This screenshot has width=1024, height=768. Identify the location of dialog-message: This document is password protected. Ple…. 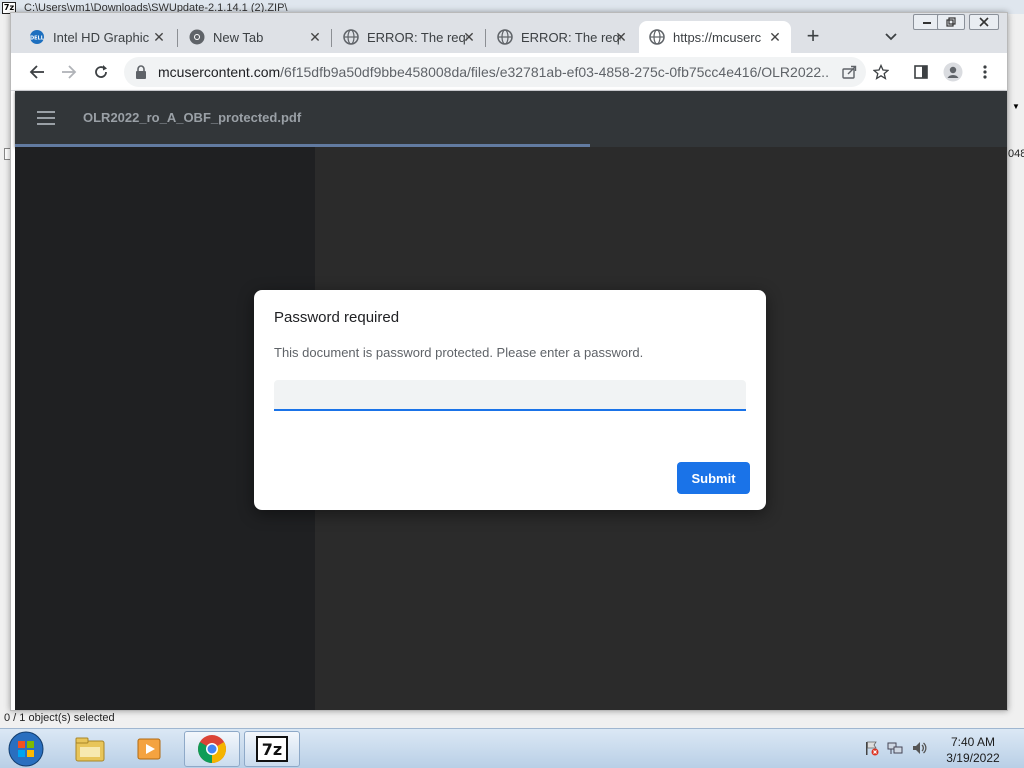
(459, 352).